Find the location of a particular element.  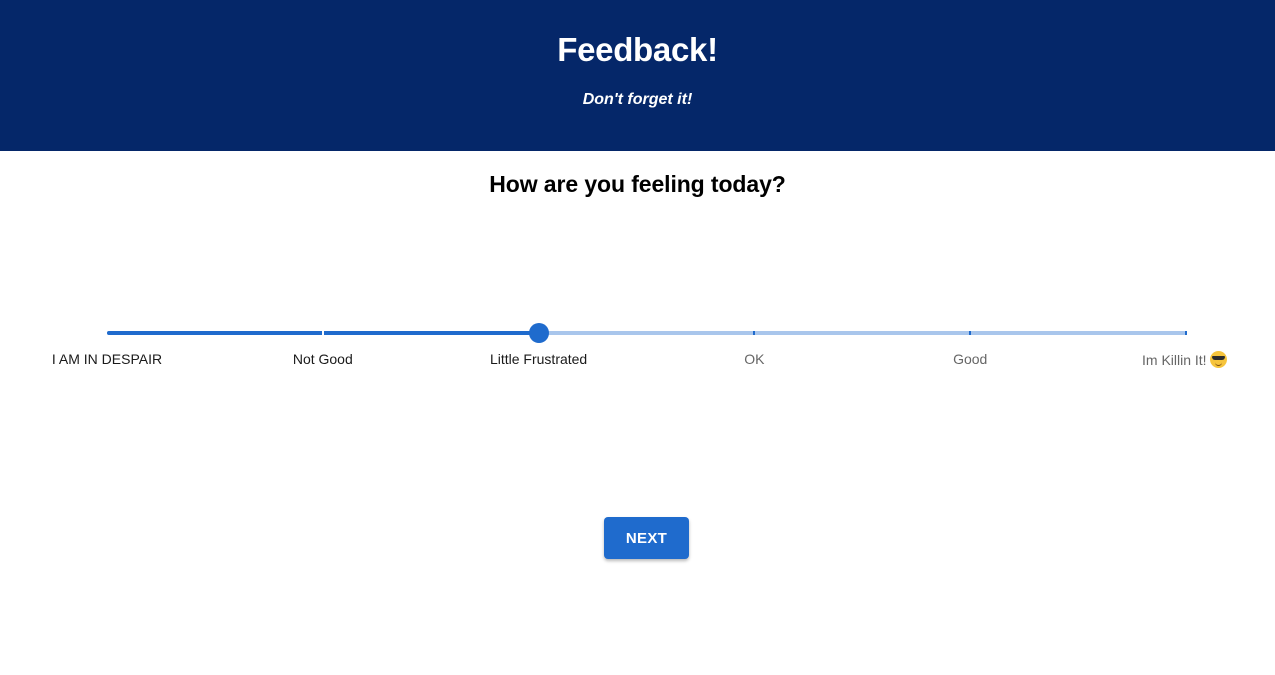

slider-label-killin-it-group: Im Killin It! is located at coordinates (1184, 359).